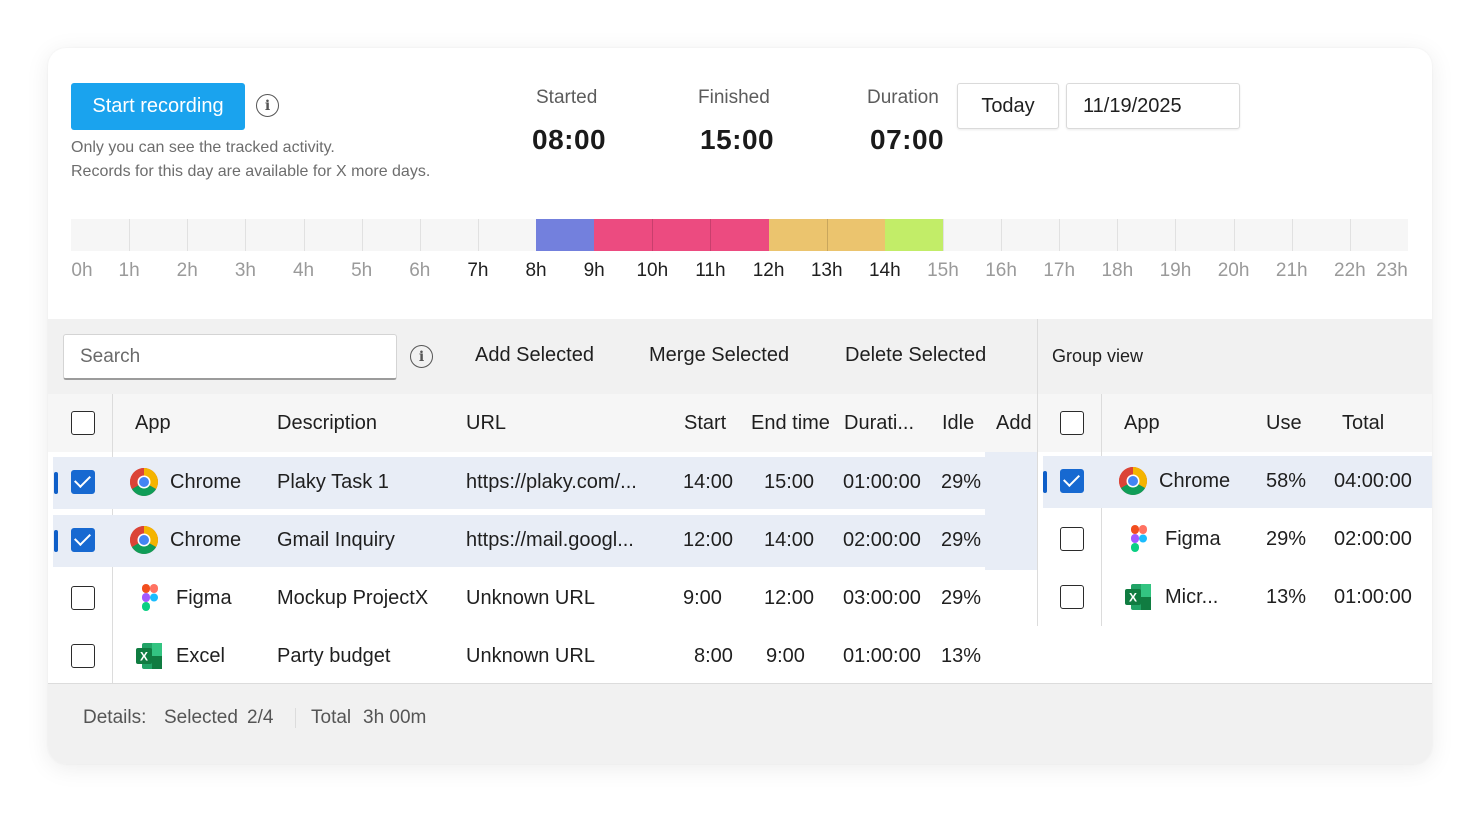 This screenshot has height=813, width=1480. I want to click on group-cell-total: 01:00:00, so click(1373, 597).